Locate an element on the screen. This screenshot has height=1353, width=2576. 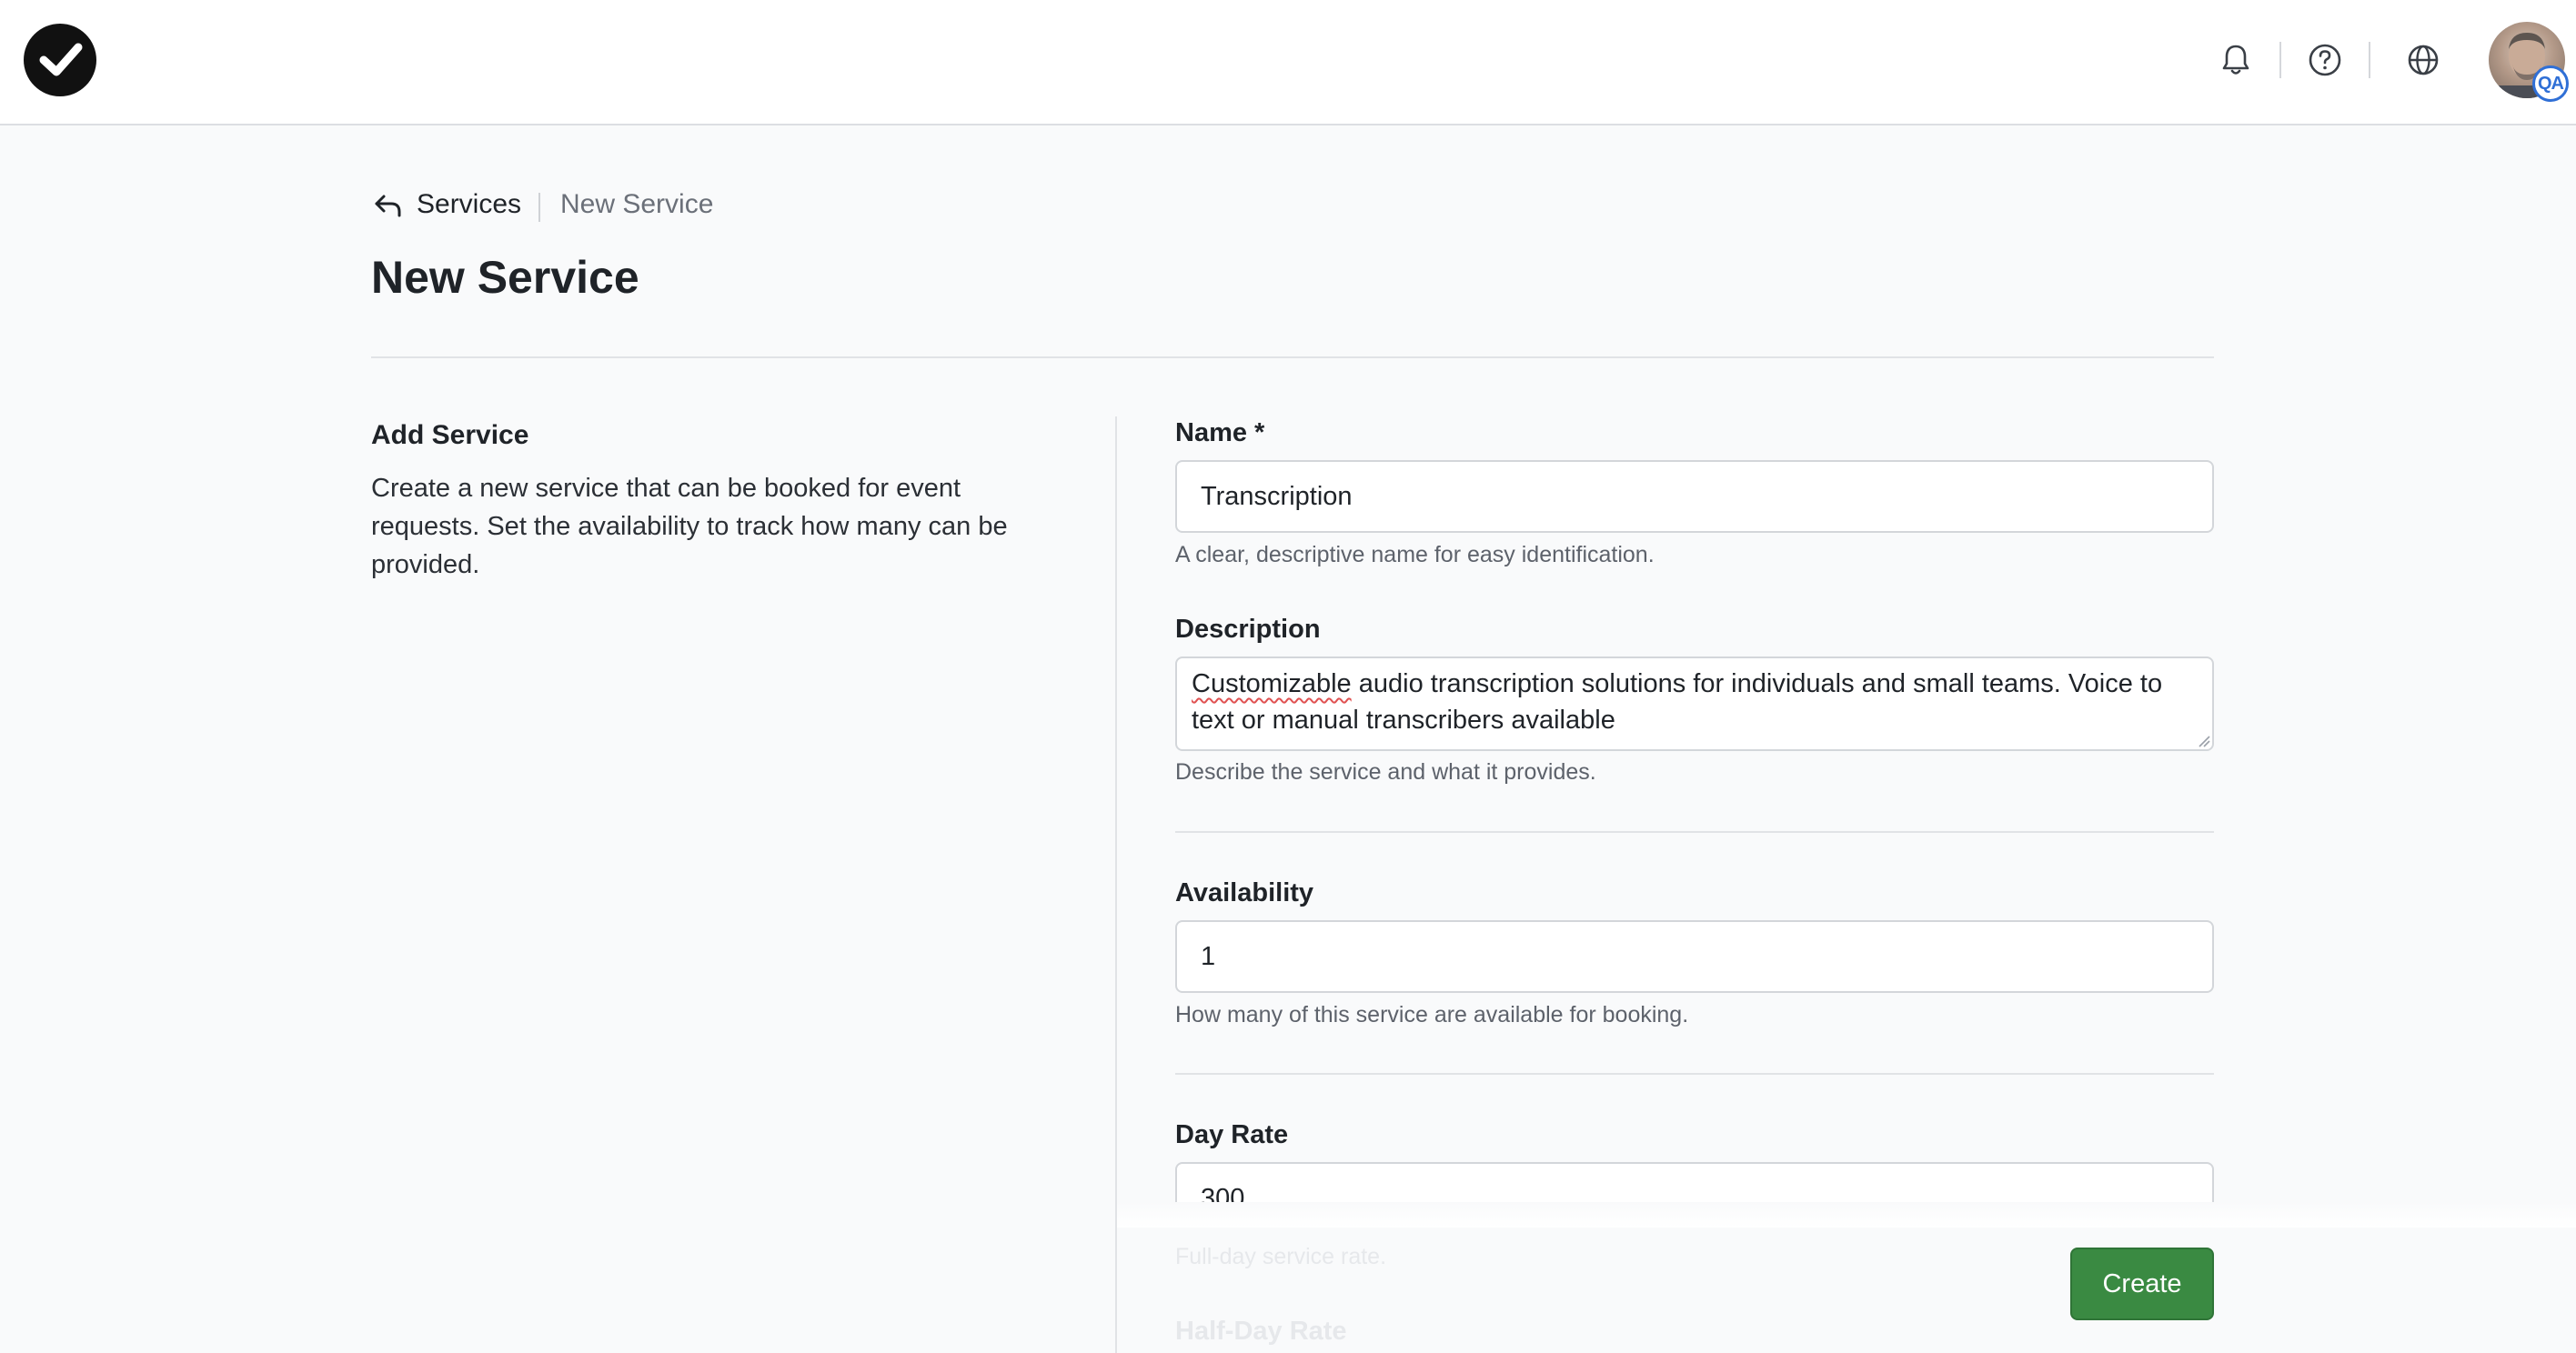
section-title: Add Service is located at coordinates (450, 435).